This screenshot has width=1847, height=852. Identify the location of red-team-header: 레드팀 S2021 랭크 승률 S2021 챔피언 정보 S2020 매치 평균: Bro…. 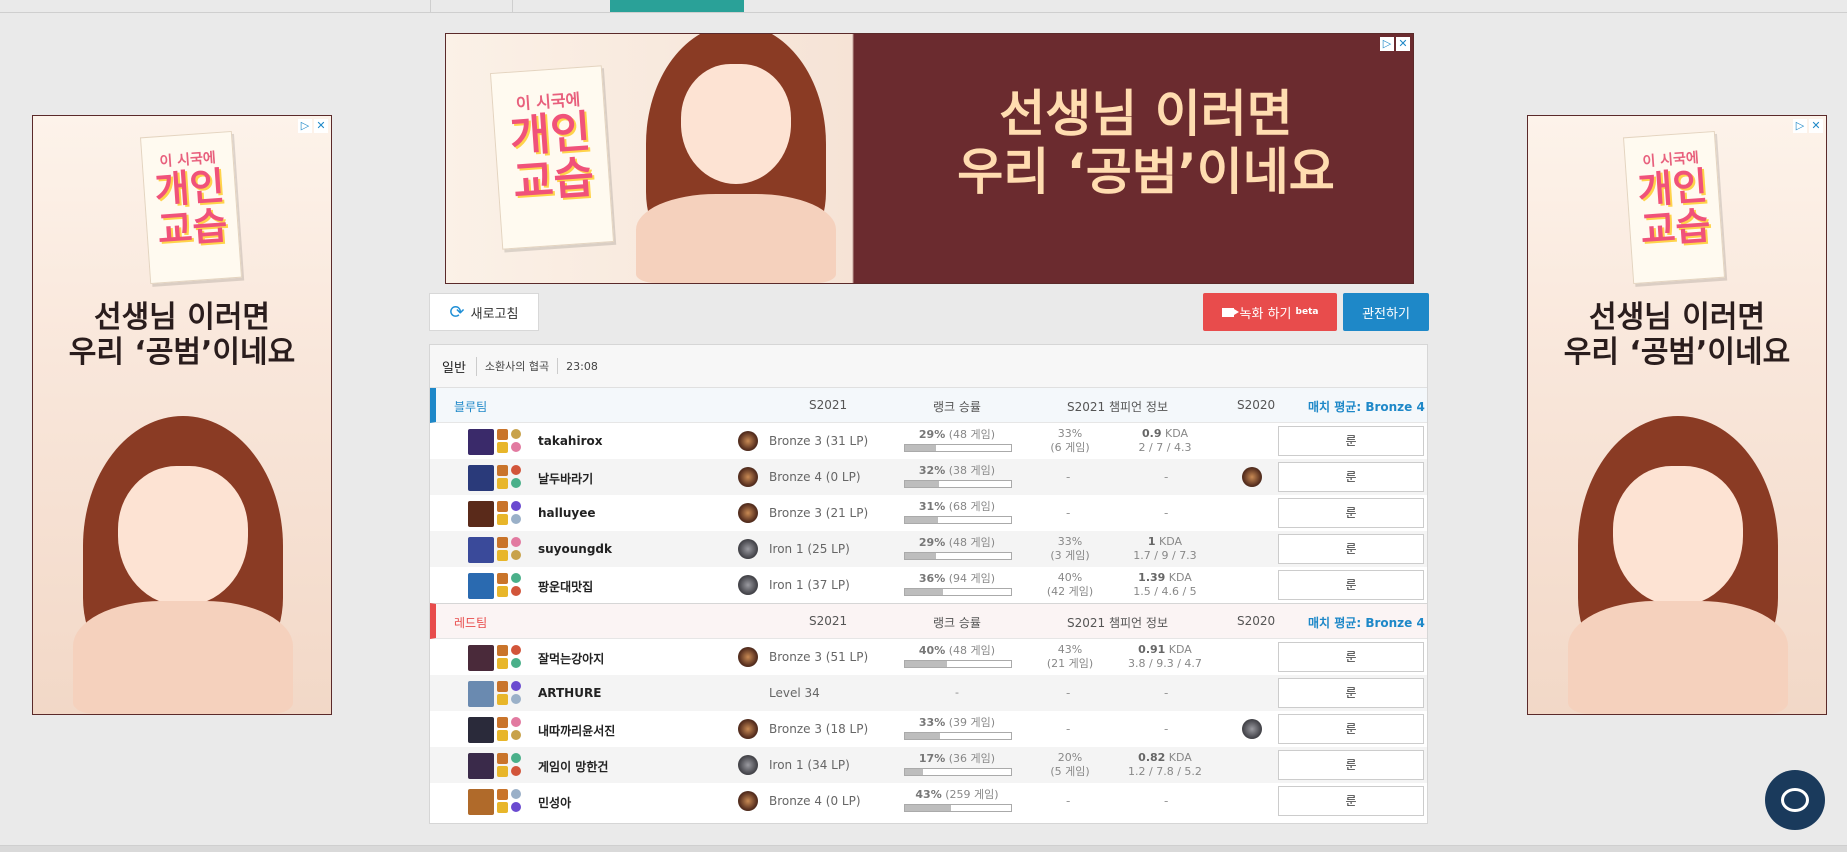
(928, 621).